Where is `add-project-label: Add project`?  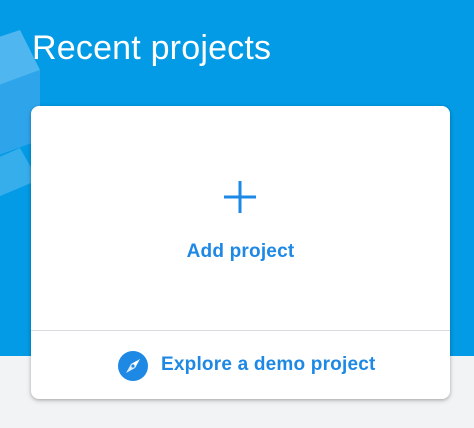
add-project-label: Add project is located at coordinates (240, 251).